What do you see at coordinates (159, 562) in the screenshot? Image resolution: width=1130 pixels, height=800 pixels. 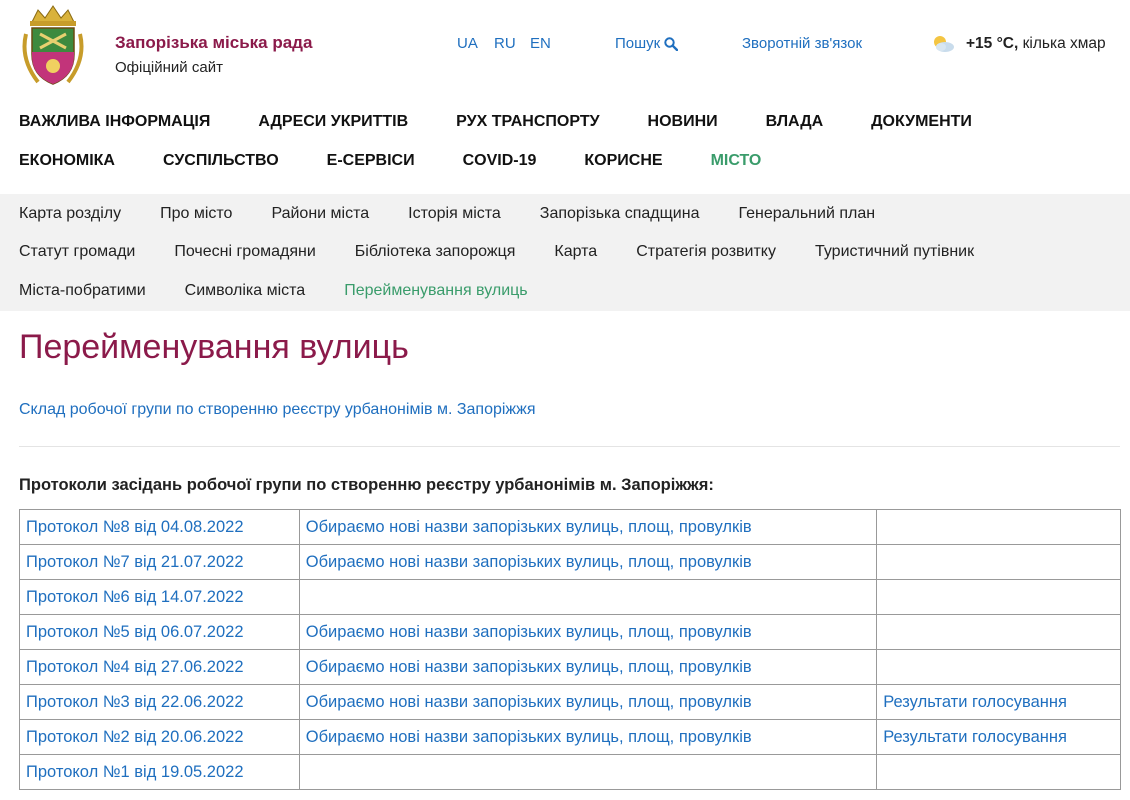 I see `protocol-link: Протокол №7 від 21.07.2022` at bounding box center [159, 562].